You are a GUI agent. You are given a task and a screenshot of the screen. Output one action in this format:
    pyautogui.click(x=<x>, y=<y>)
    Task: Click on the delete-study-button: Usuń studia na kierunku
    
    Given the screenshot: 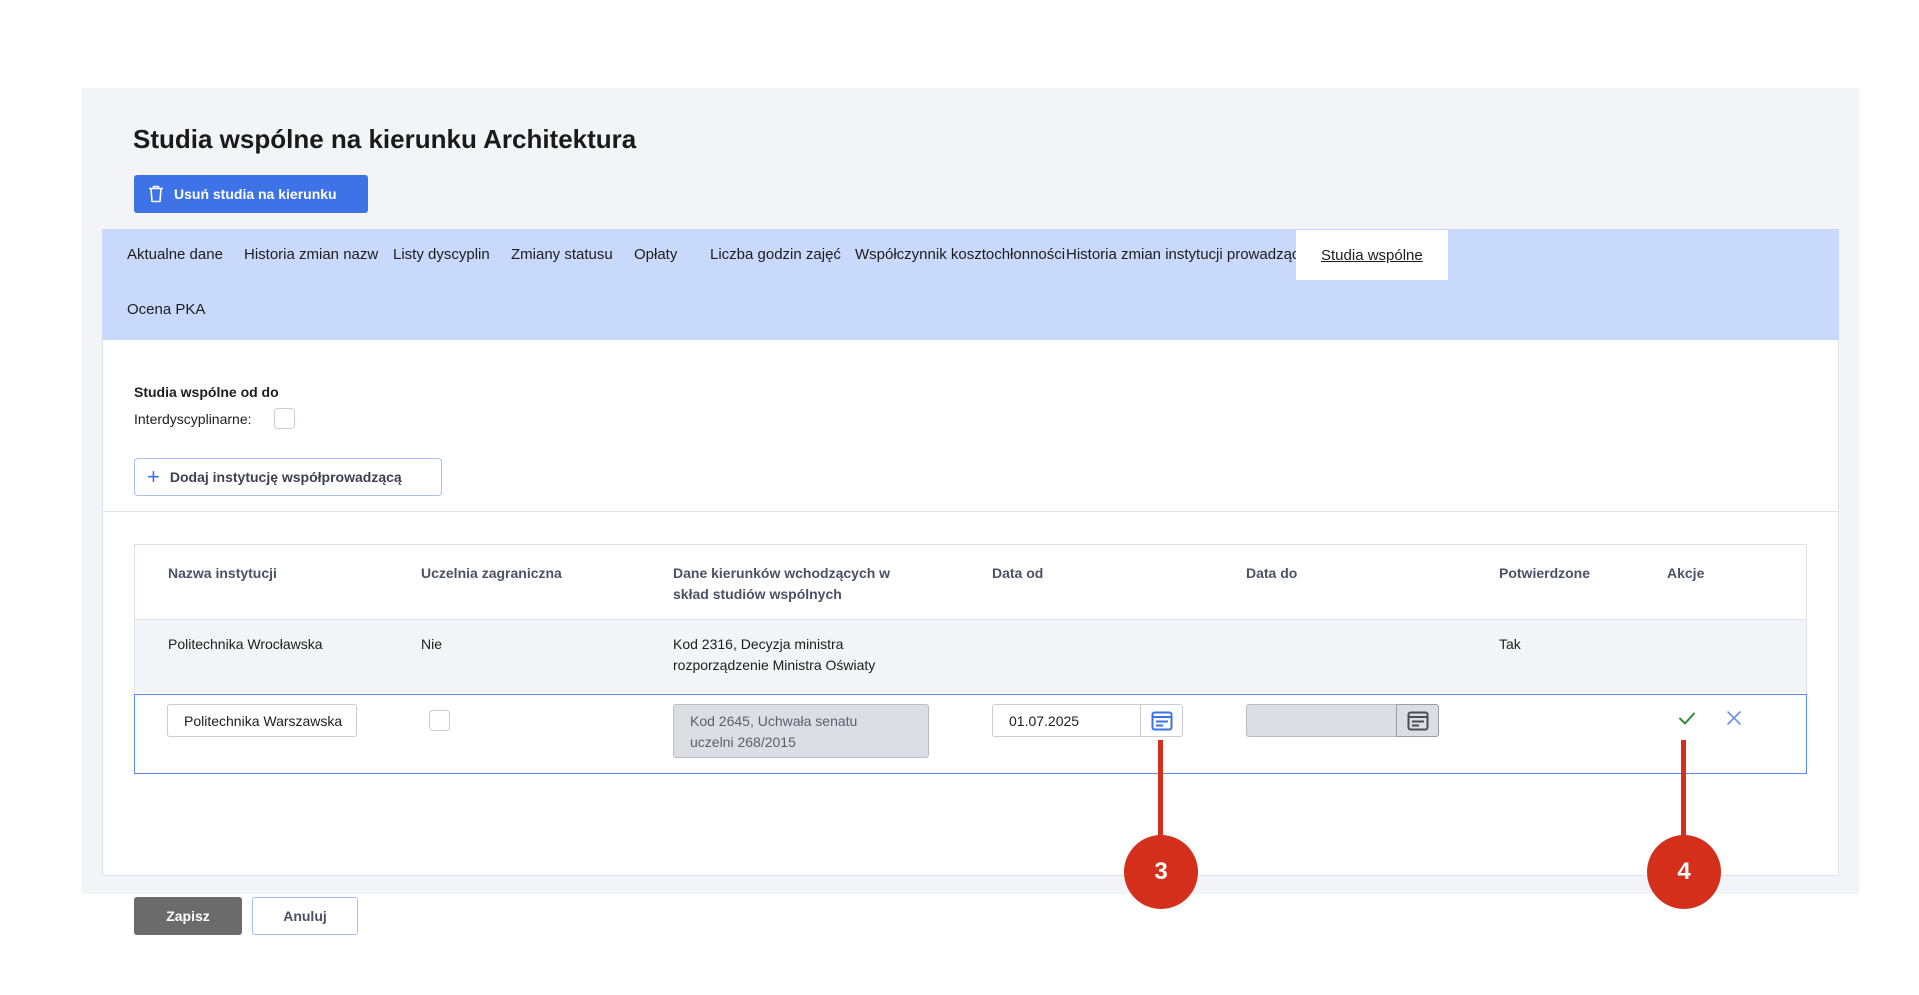 What is the action you would take?
    pyautogui.click(x=251, y=194)
    